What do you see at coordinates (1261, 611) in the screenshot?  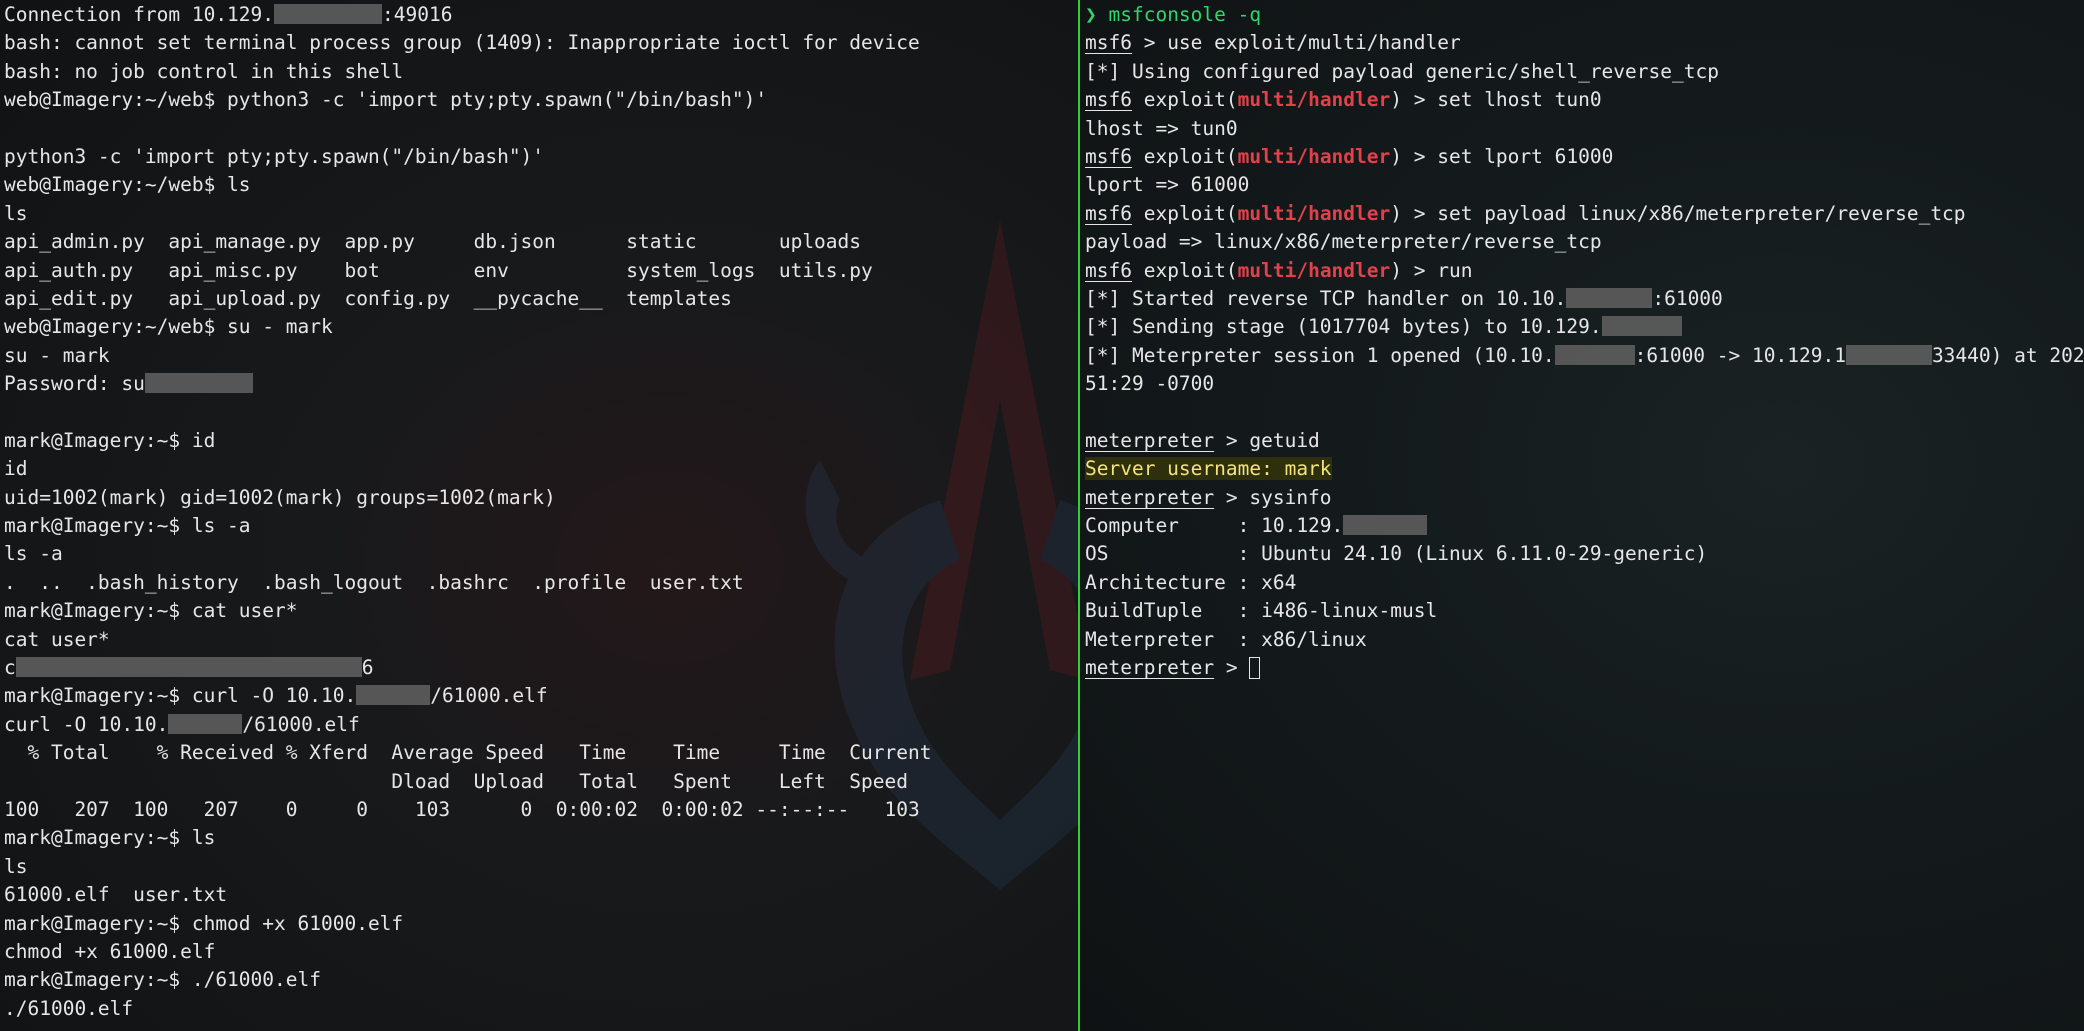 I see `terminal-line: BuildTuple : i486-linux-musl` at bounding box center [1261, 611].